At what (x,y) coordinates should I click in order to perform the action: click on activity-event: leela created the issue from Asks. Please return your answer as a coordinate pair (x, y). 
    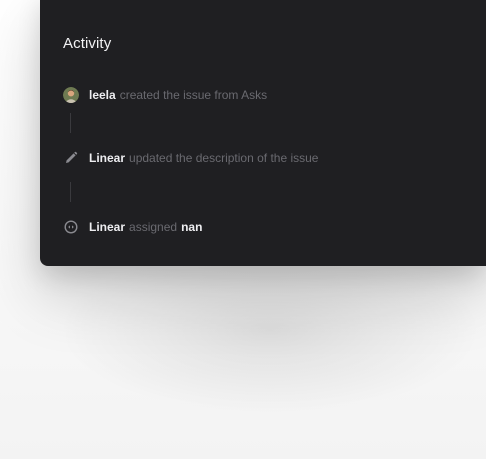
    Looking at the image, I should click on (165, 95).